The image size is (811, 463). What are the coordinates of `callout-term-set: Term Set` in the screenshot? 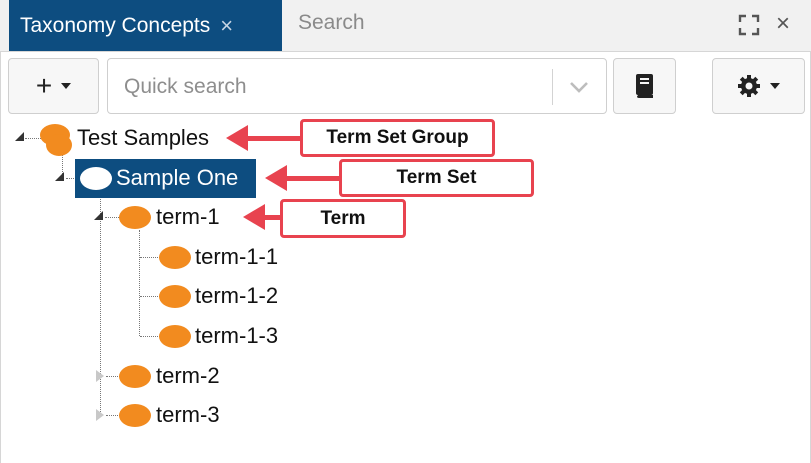 It's located at (436, 178).